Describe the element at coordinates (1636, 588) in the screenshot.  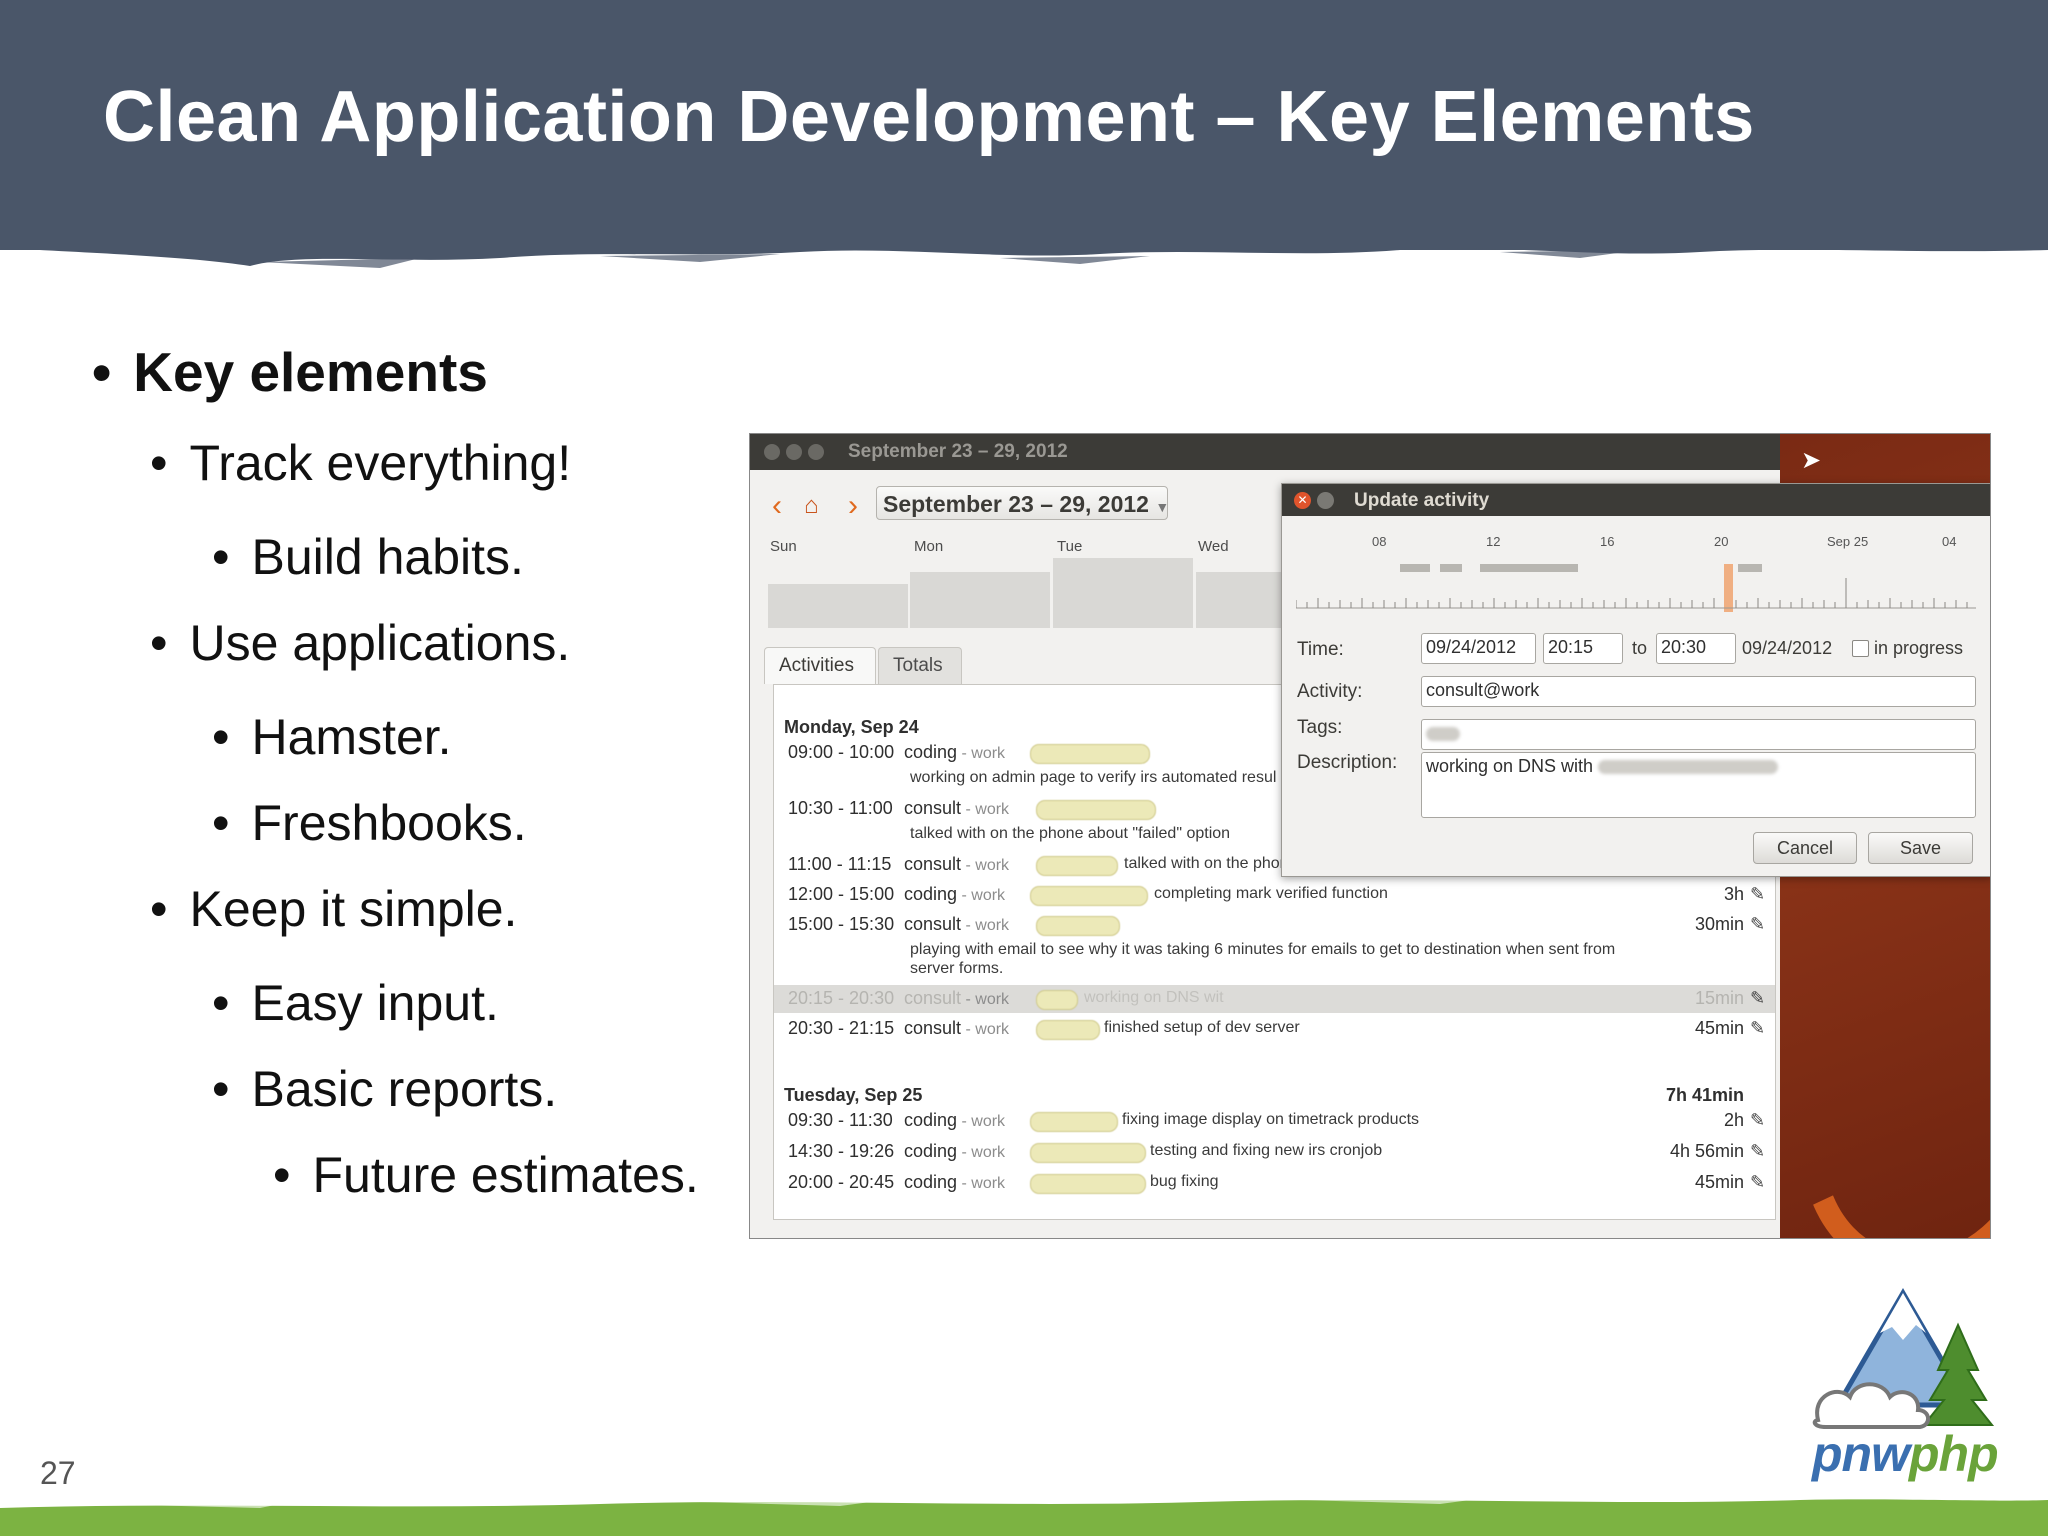
I see `day-timeline` at that location.